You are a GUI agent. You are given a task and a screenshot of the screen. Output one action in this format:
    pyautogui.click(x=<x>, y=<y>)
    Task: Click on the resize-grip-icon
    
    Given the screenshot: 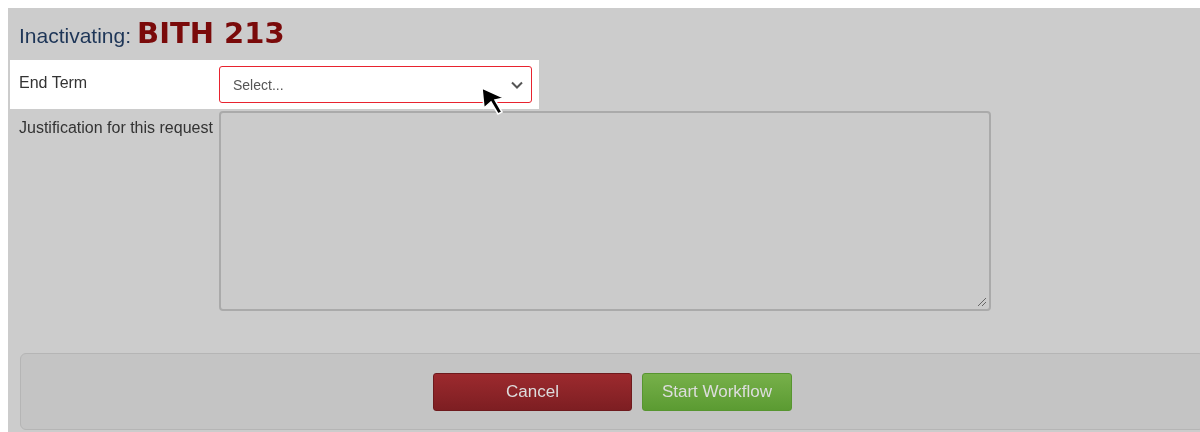 What is the action you would take?
    pyautogui.click(x=982, y=302)
    